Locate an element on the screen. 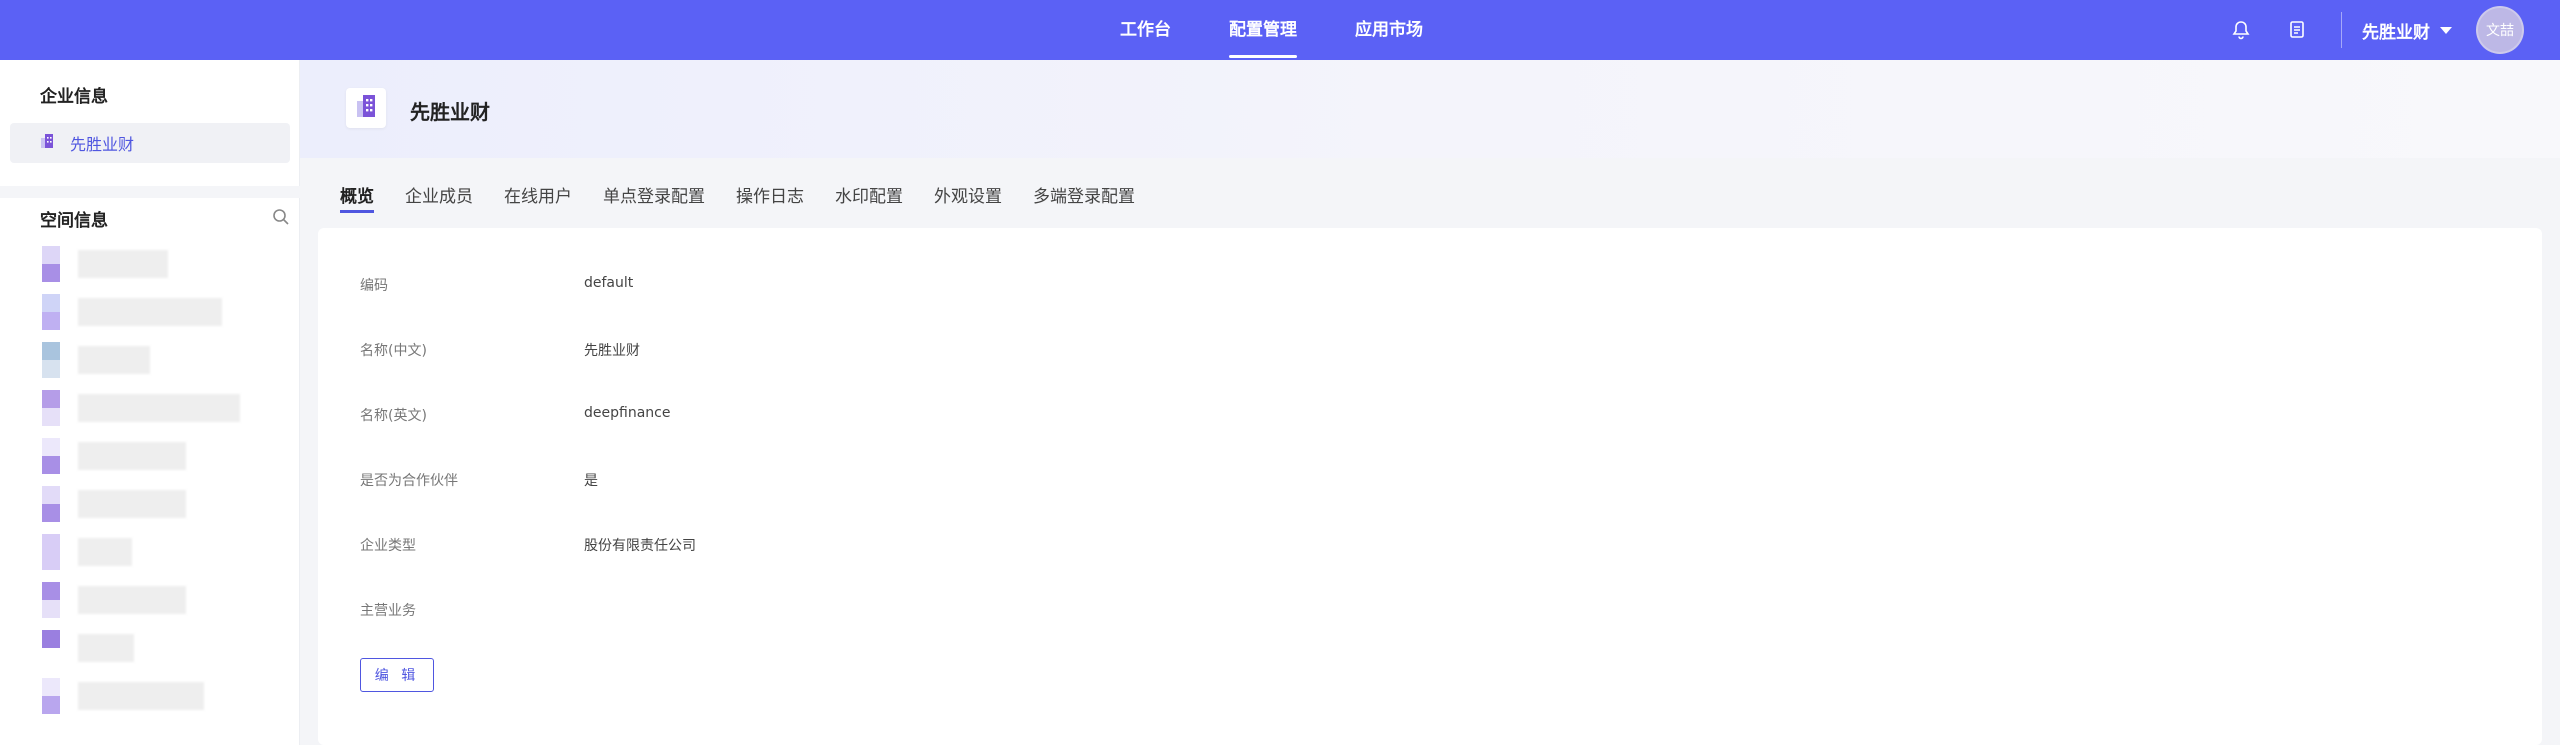 The image size is (2560, 745). tab-appearance: 外观设置 is located at coordinates (968, 197).